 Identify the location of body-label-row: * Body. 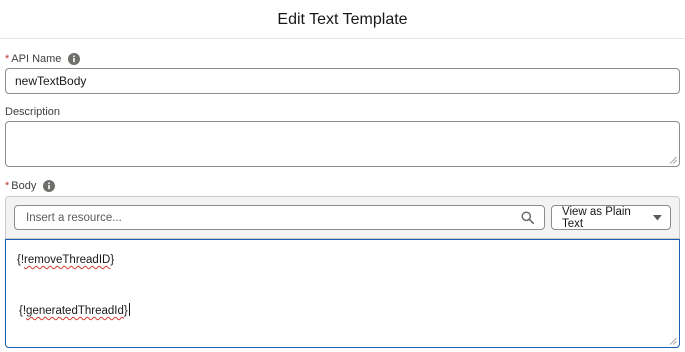
(342, 186).